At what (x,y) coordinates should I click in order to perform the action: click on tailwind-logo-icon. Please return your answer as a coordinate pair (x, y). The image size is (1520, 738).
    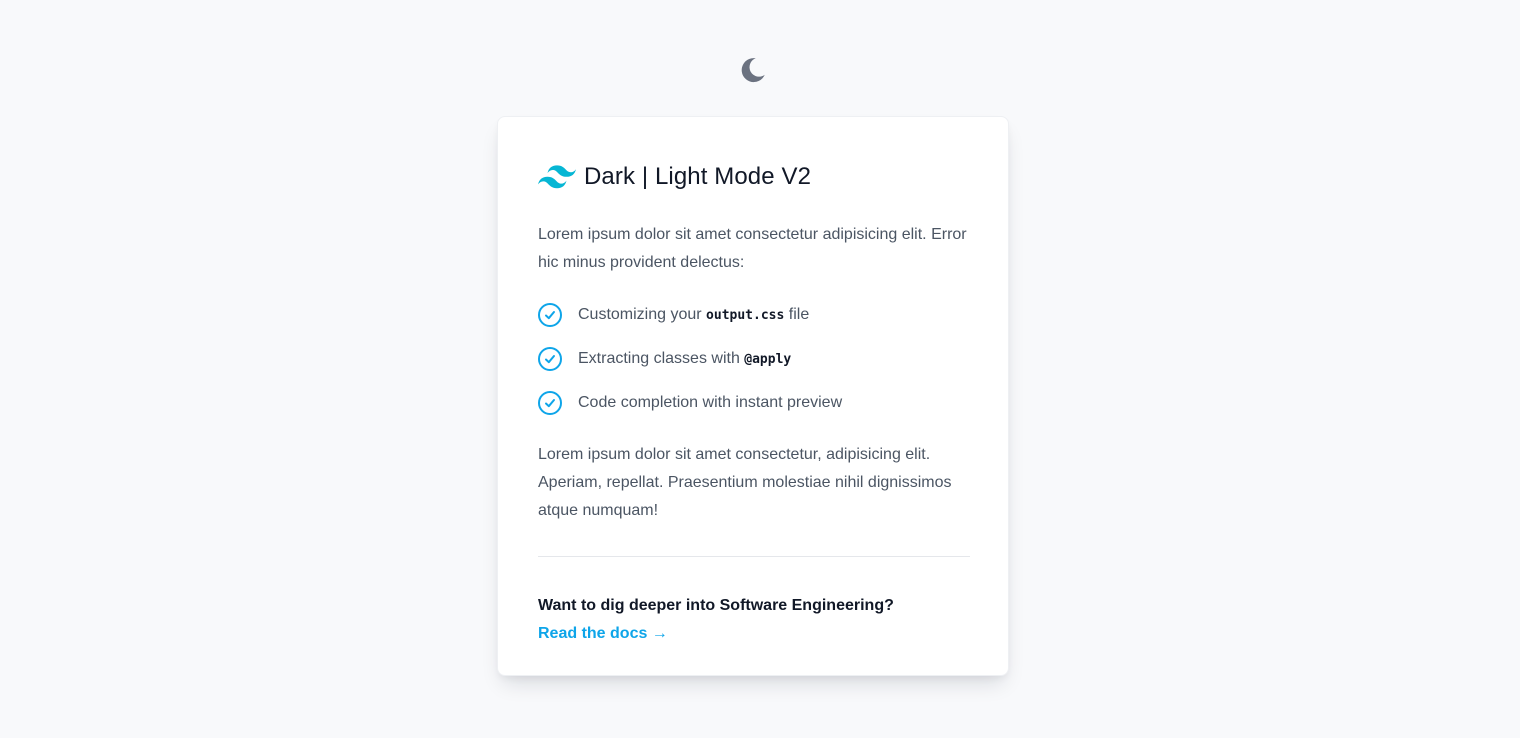
    Looking at the image, I should click on (557, 177).